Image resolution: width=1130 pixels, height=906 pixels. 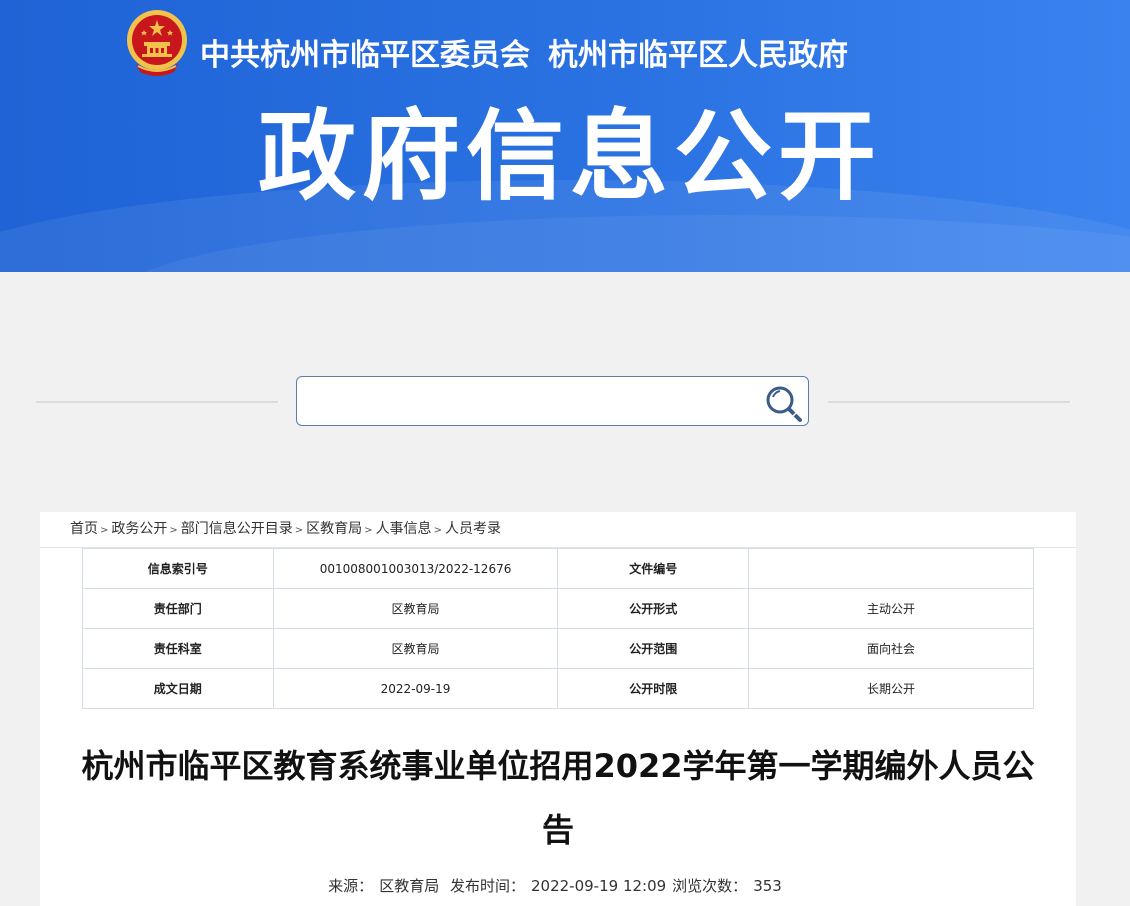 What do you see at coordinates (404, 529) in the screenshot?
I see `breadcrumb-personnel-info: 人事信息` at bounding box center [404, 529].